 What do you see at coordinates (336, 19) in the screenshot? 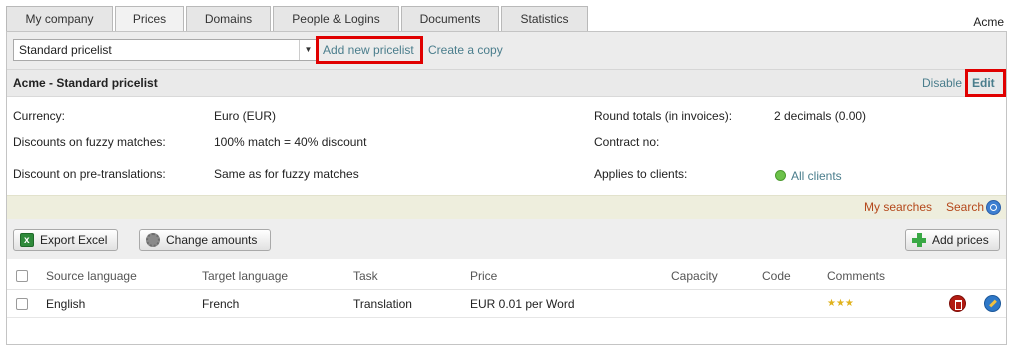
I see `tab-people-logins: People & Logins` at bounding box center [336, 19].